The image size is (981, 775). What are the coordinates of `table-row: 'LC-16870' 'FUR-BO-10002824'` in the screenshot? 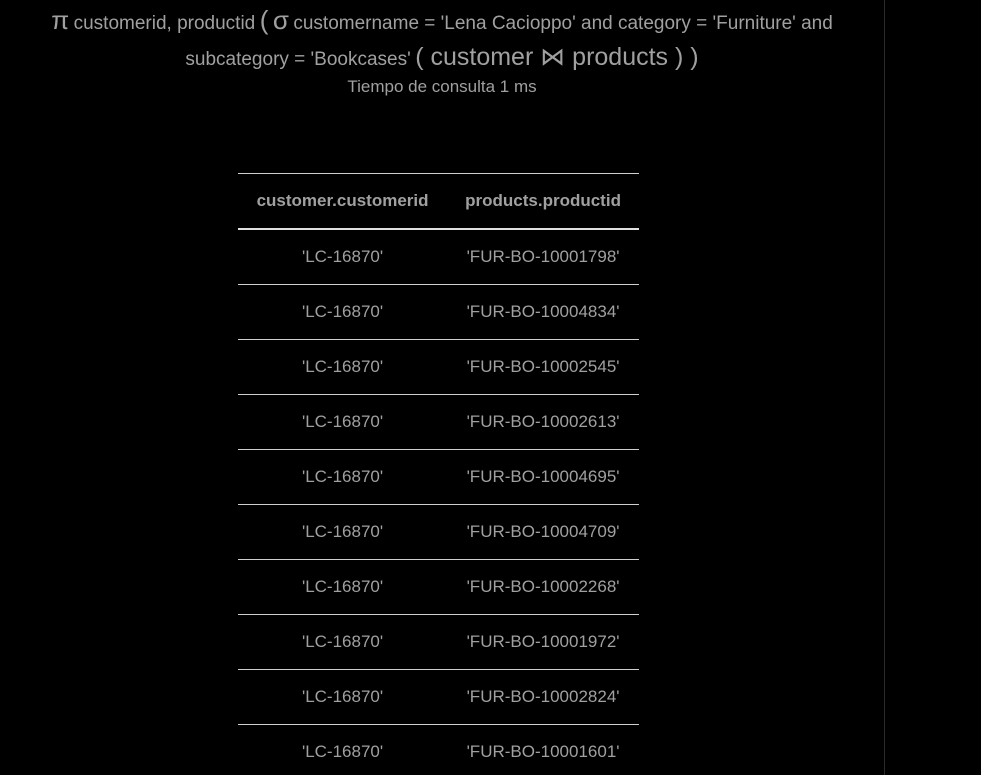 It's located at (438, 697).